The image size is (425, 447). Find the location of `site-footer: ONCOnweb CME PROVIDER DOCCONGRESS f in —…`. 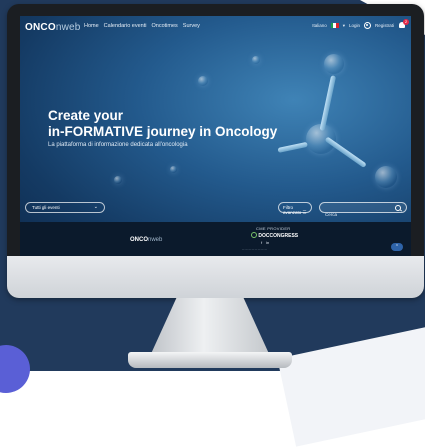

site-footer: ONCOnweb CME PROVIDER DOCCONGRESS f in —… is located at coordinates (215, 239).